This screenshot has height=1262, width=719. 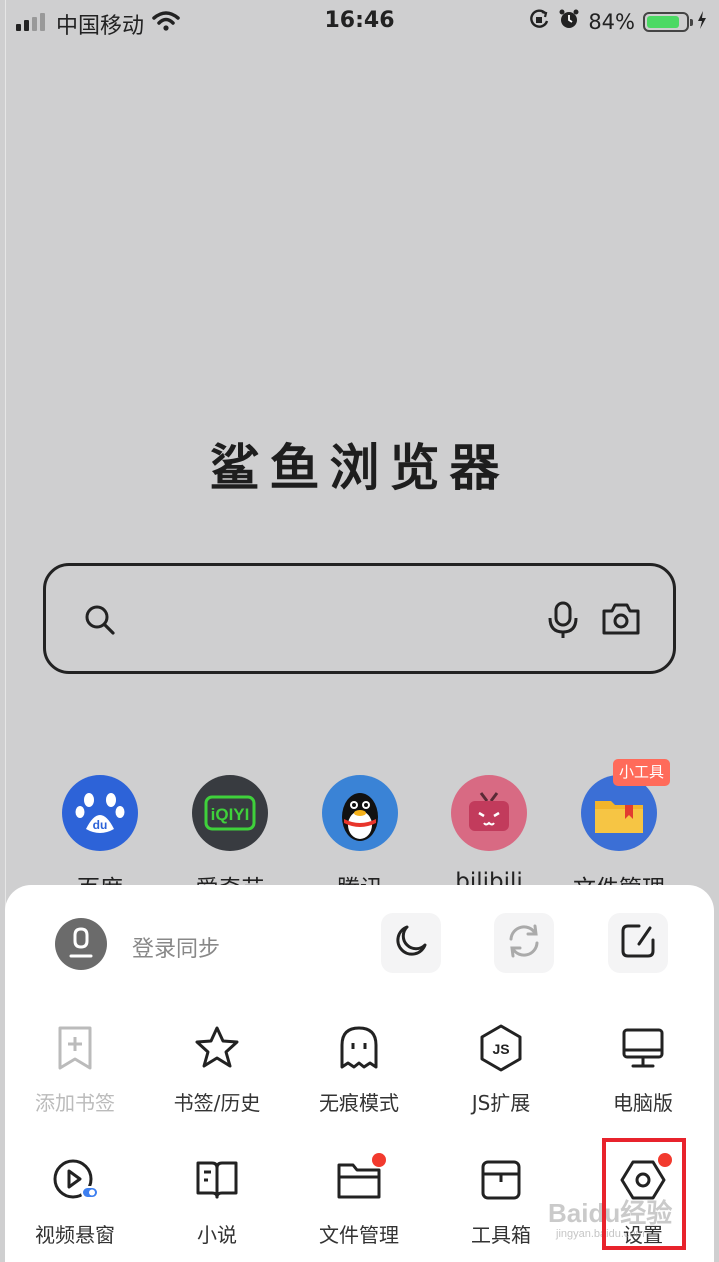 I want to click on iqiyi-icon: iQIYI, so click(x=230, y=813).